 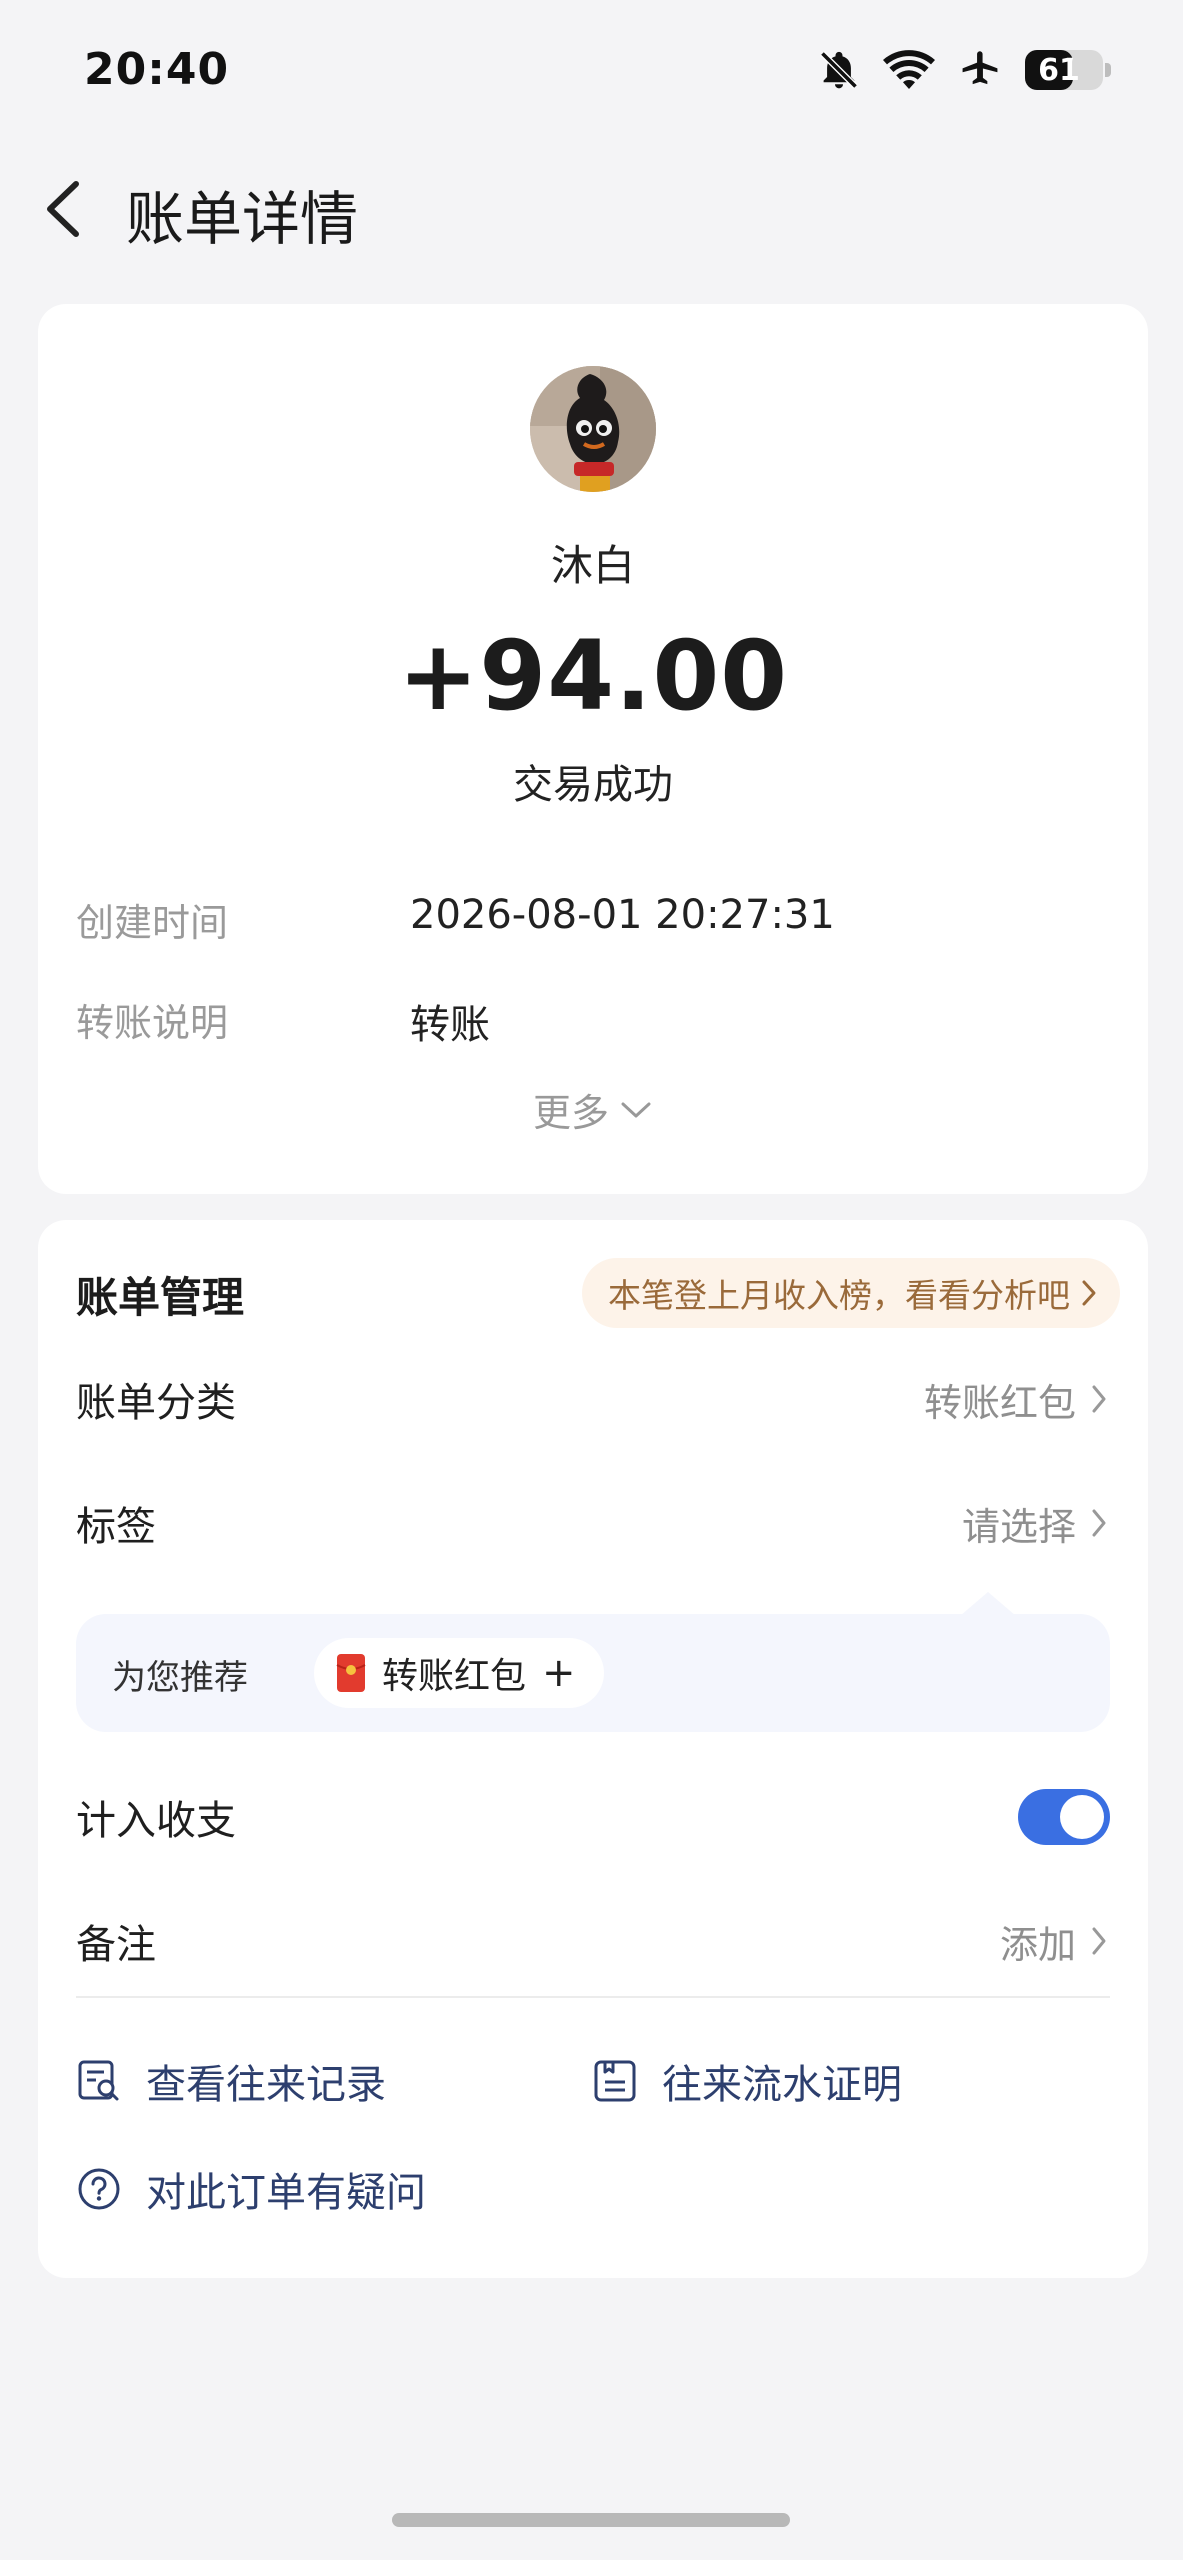 What do you see at coordinates (570, 1113) in the screenshot?
I see `more-label: 更多` at bounding box center [570, 1113].